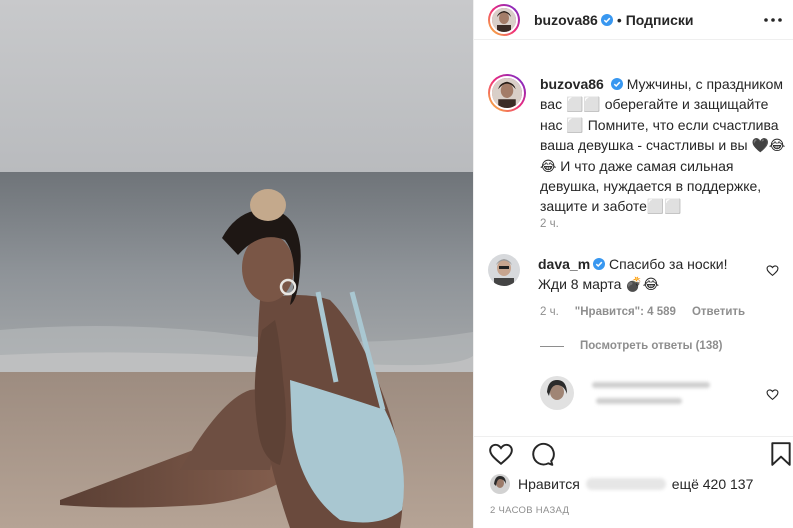  I want to click on view-replies-button: Посмотреть ответы (138), so click(631, 346).